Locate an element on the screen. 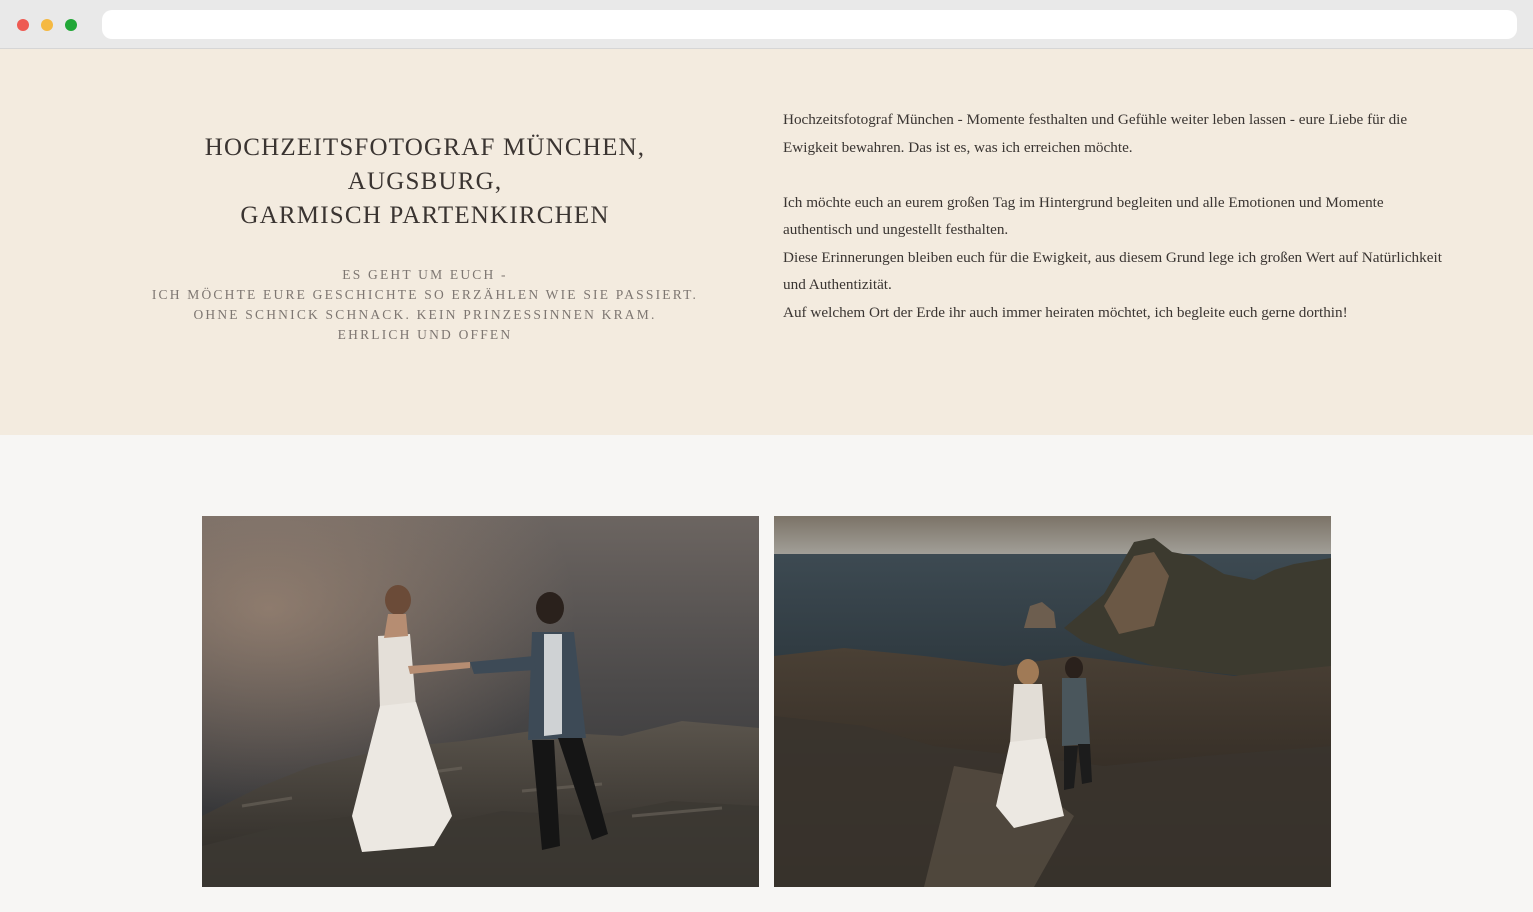 The image size is (1533, 912). couple-walking-coast-image is located at coordinates (1052, 701).